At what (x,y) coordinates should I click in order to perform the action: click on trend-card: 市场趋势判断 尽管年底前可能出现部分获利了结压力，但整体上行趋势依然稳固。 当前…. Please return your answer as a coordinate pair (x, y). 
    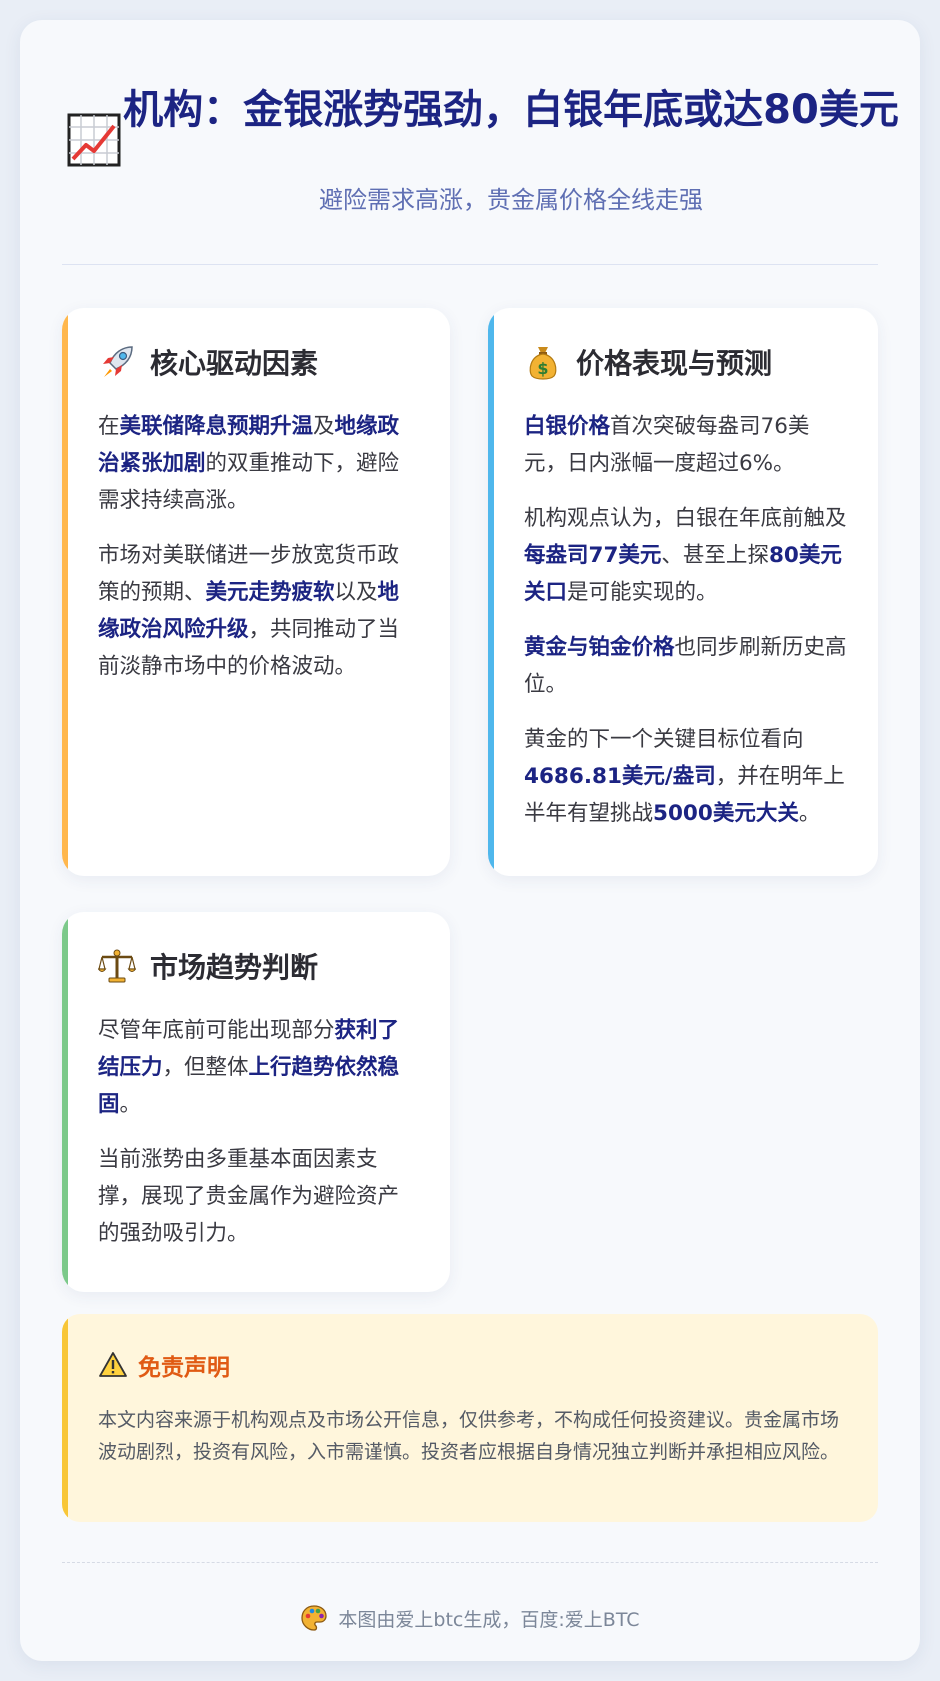
    Looking at the image, I should click on (256, 1102).